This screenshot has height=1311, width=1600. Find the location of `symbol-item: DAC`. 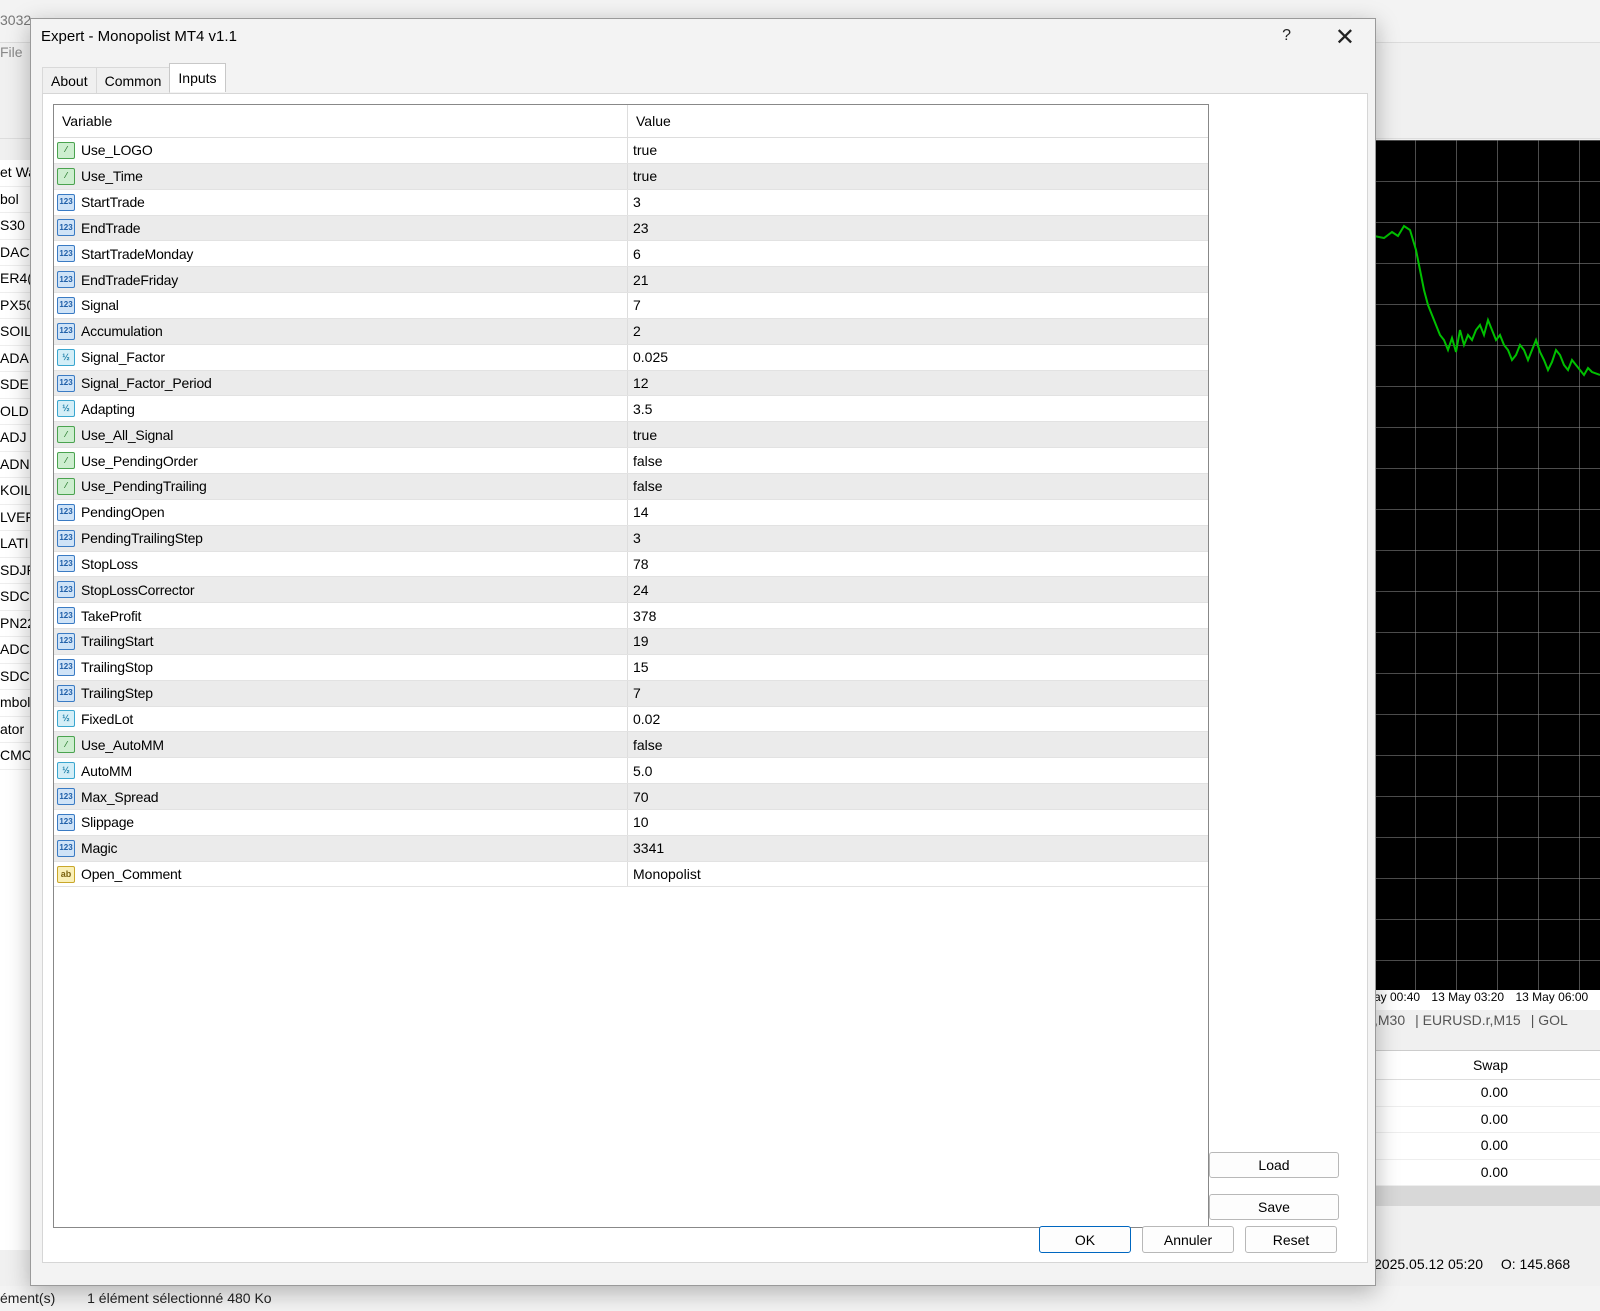

symbol-item: DAC is located at coordinates (15, 253).